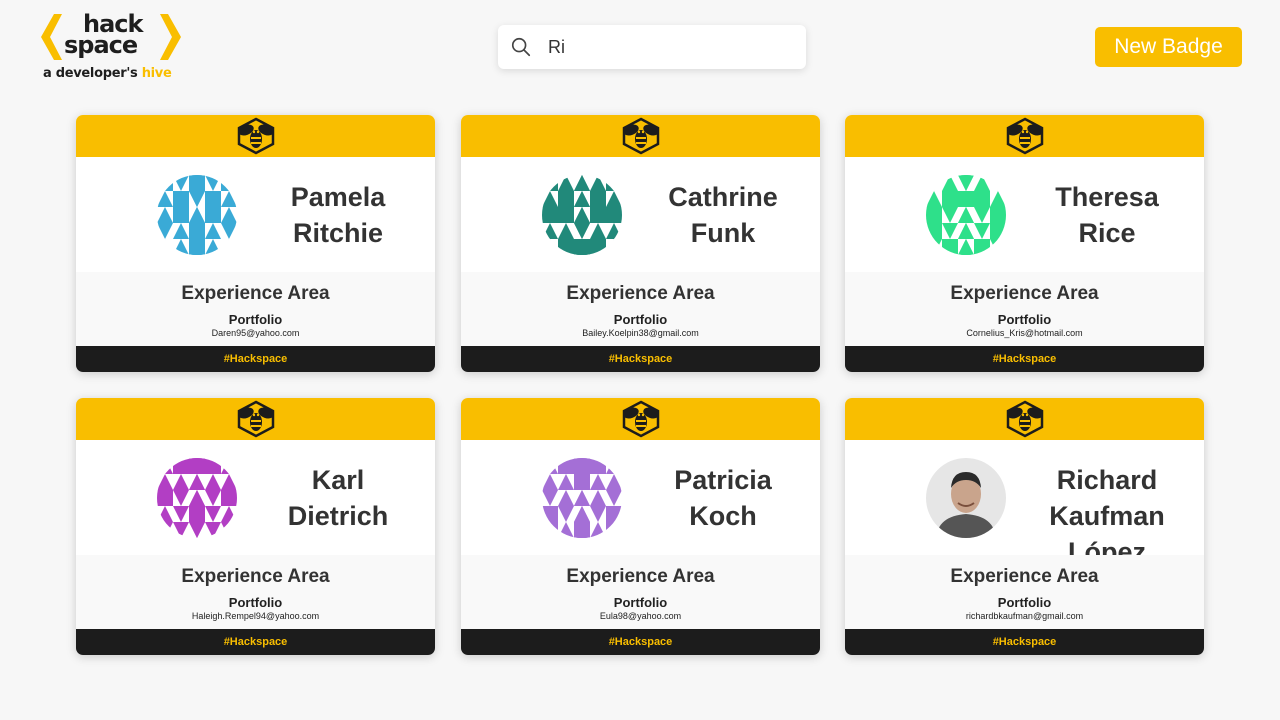 The height and width of the screenshot is (720, 1280). Describe the element at coordinates (723, 233) in the screenshot. I see `badge-last-name: Funk` at that location.